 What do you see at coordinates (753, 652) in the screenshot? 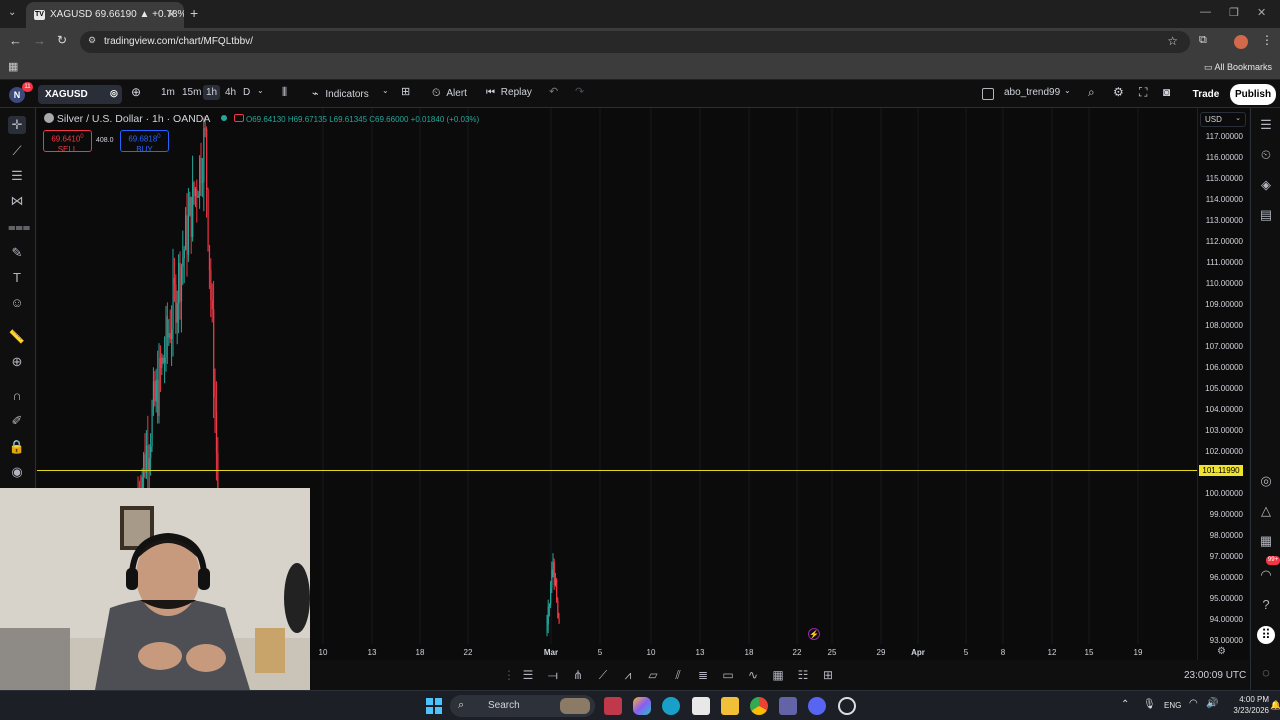
I see `time-axis: 10 13 18 22 Mar 5 10 13 18 22 25 29 Apr 5 8 12 15 19` at bounding box center [753, 652].